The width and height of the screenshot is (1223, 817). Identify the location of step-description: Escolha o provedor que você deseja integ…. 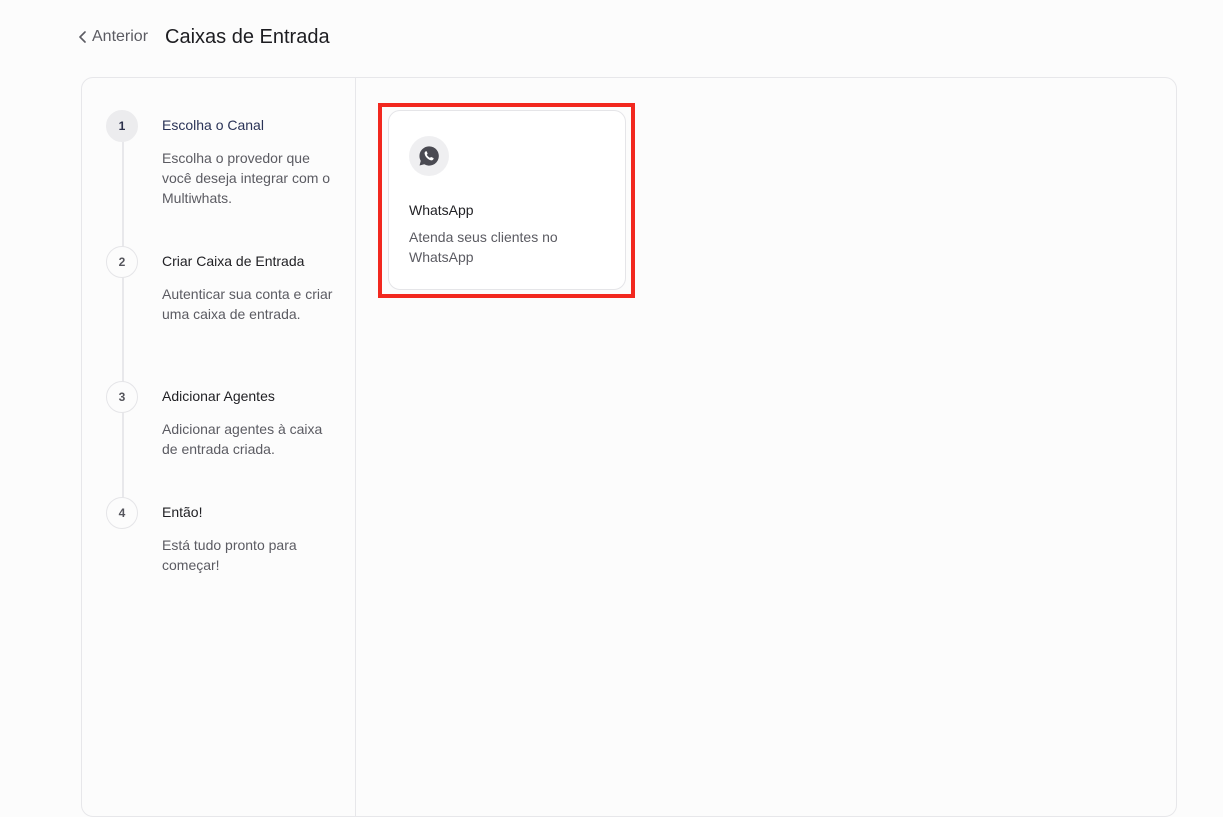
(246, 178).